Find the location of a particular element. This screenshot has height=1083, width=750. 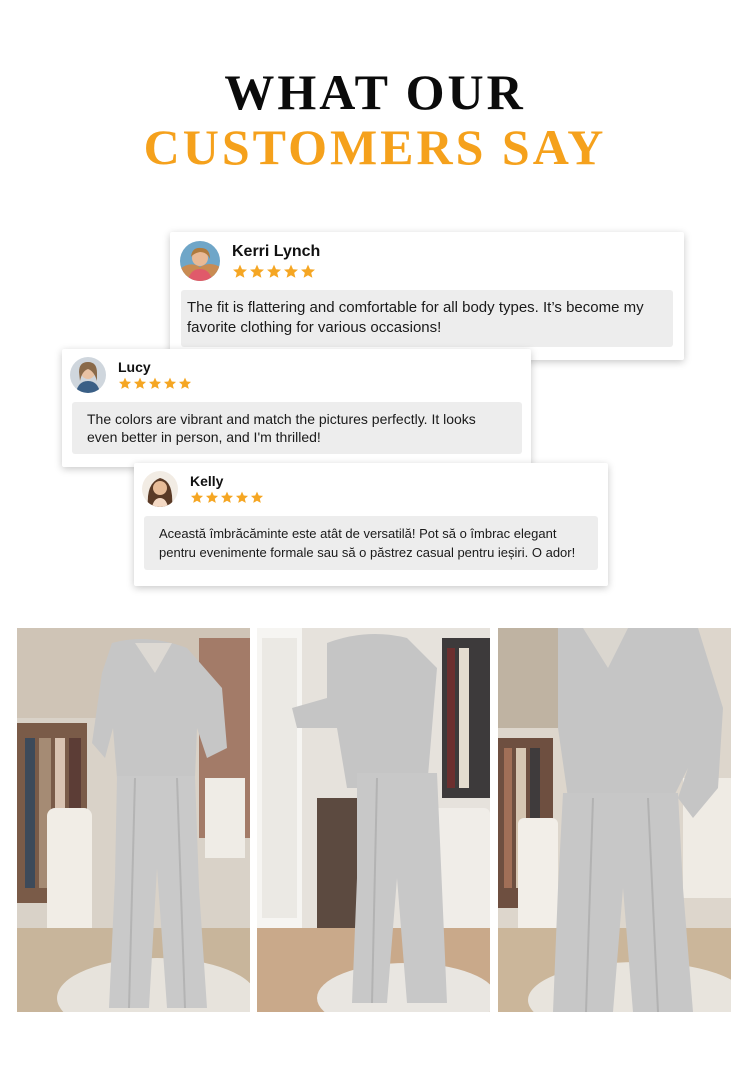

reviewer-name: Kelly is located at coordinates (207, 481).